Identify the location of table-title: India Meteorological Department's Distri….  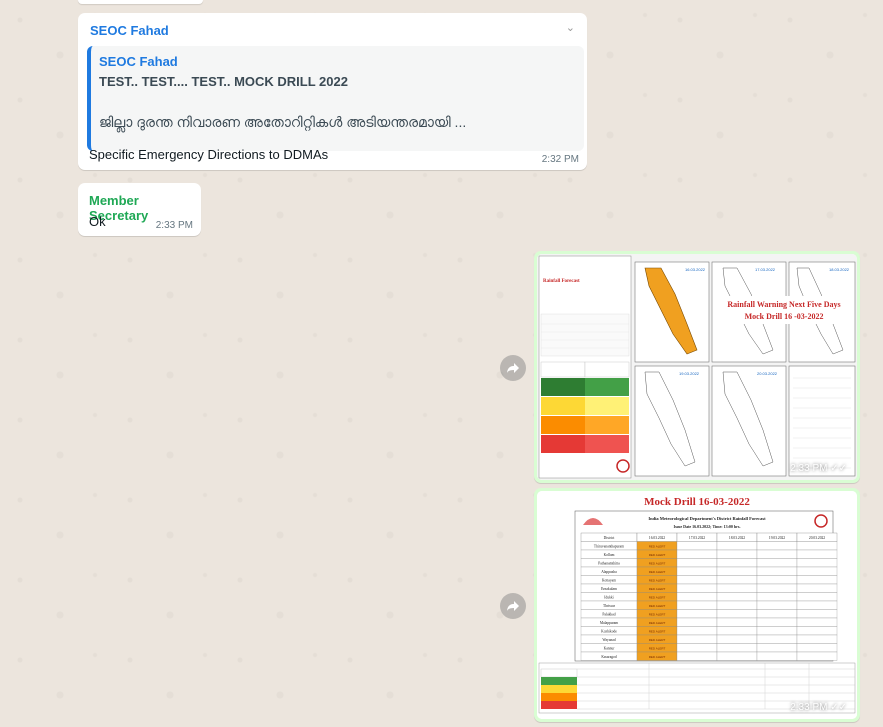
(707, 518).